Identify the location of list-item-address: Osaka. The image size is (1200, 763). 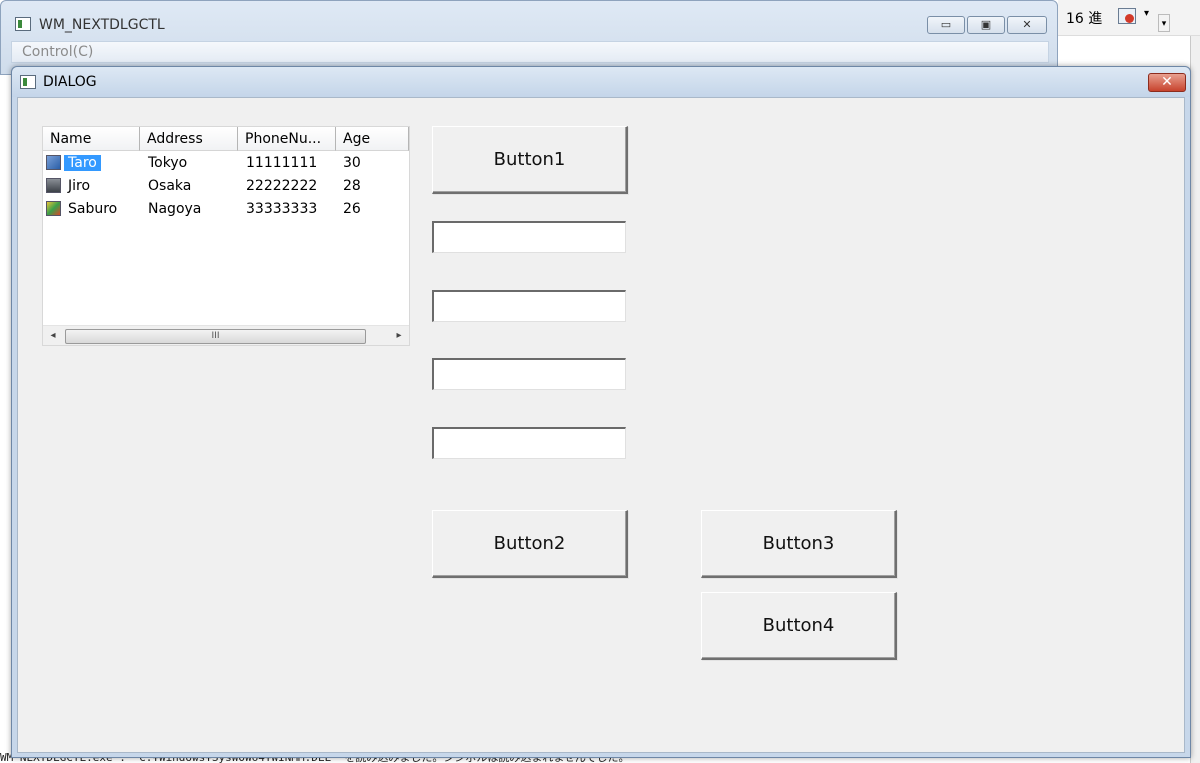
(170, 186).